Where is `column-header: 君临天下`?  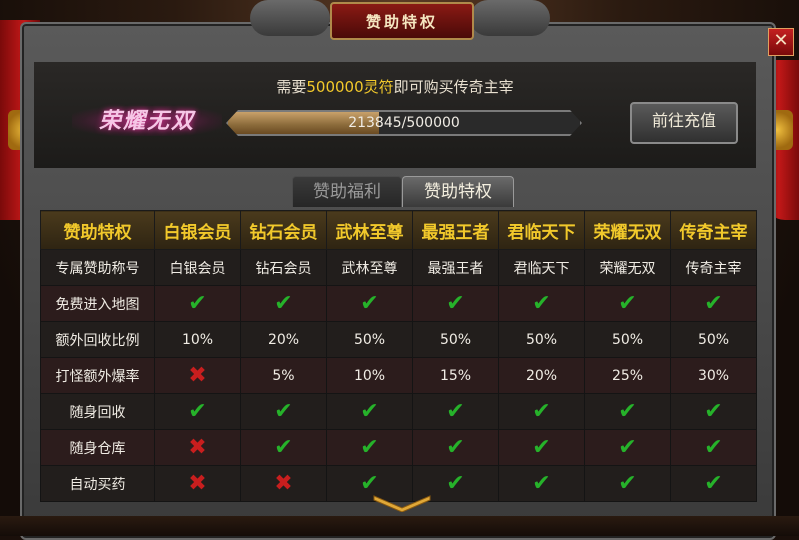
column-header: 君临天下 is located at coordinates (541, 230).